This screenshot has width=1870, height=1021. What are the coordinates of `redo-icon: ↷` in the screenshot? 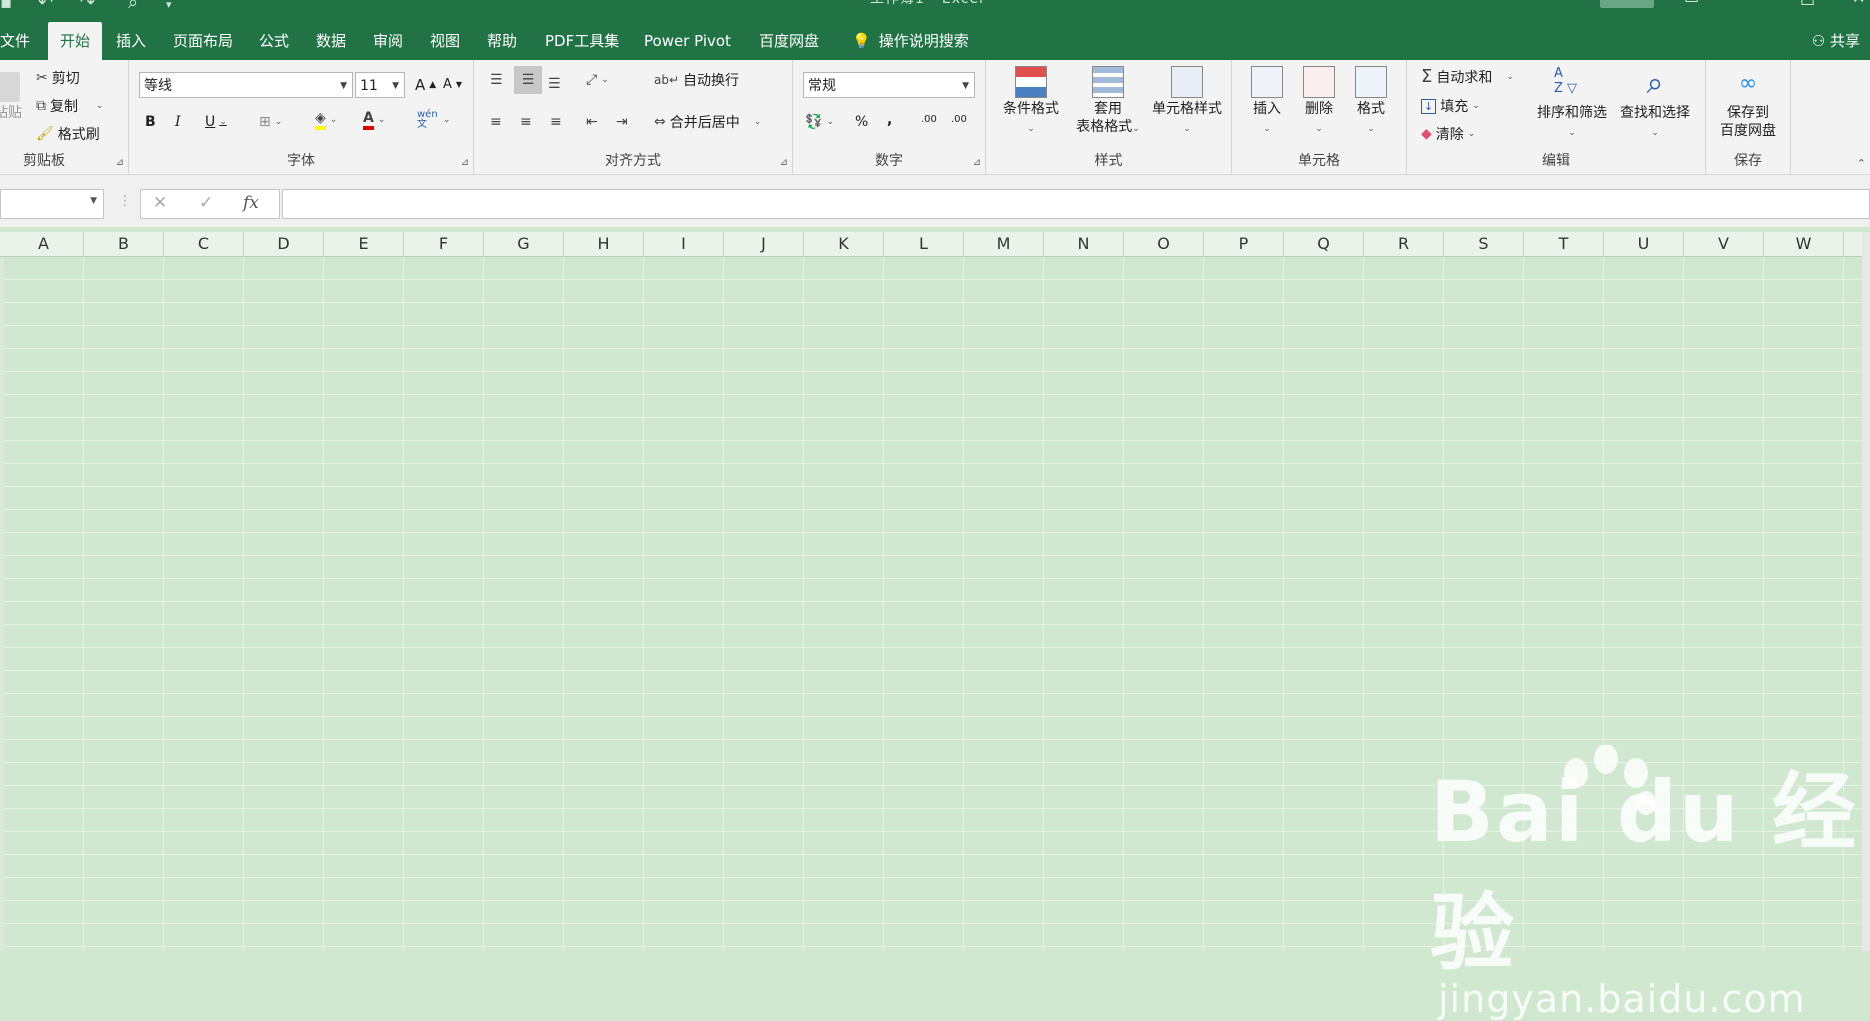 It's located at (87, 6).